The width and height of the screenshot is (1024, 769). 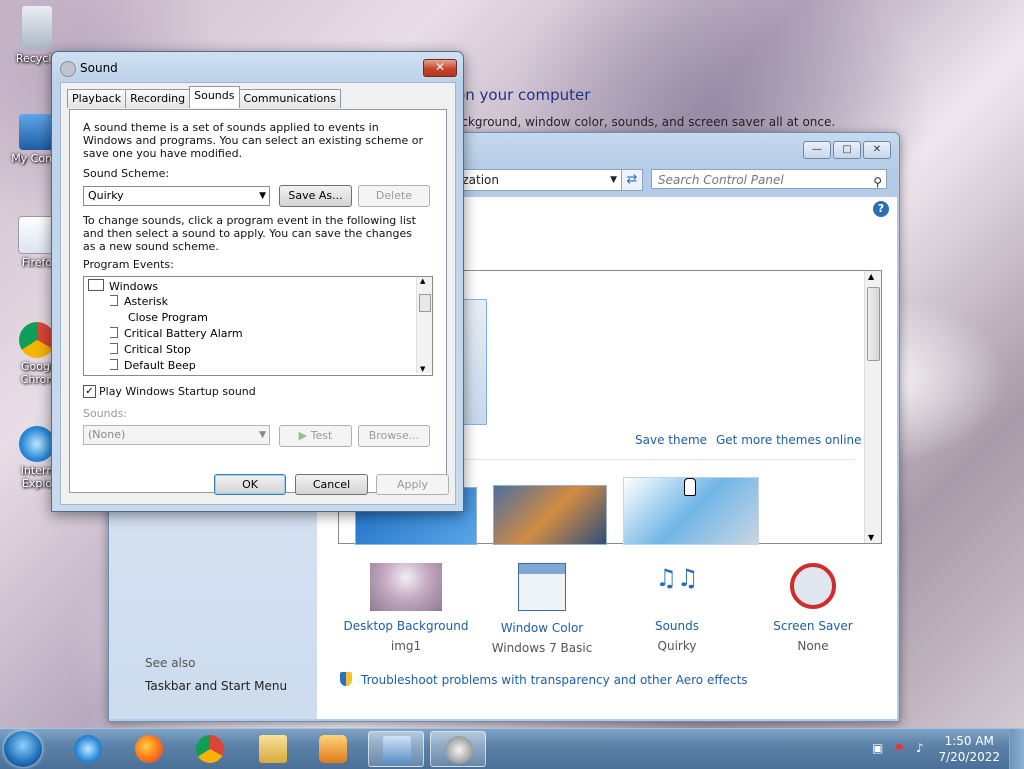 What do you see at coordinates (690, 487) in the screenshot?
I see `hand-cursor-icon` at bounding box center [690, 487].